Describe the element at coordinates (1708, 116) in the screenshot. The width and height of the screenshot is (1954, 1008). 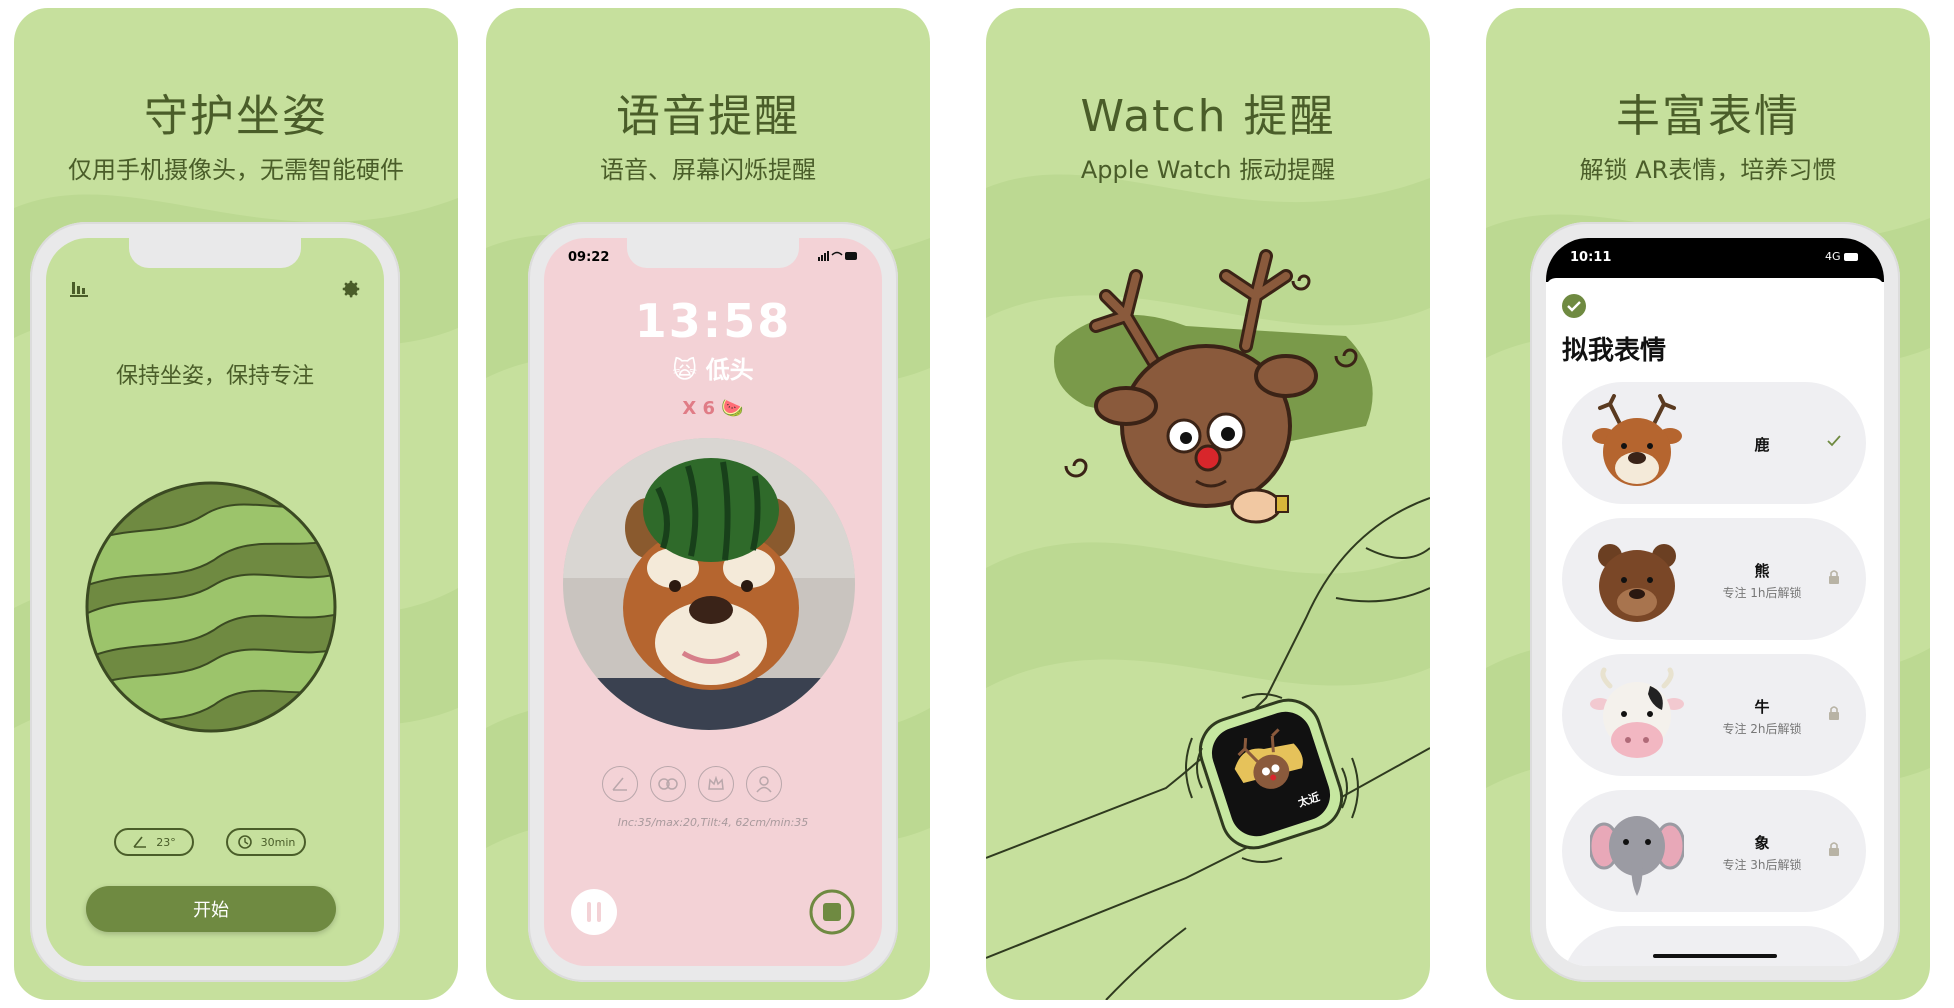
I see `panel-title: 丰富表情` at that location.